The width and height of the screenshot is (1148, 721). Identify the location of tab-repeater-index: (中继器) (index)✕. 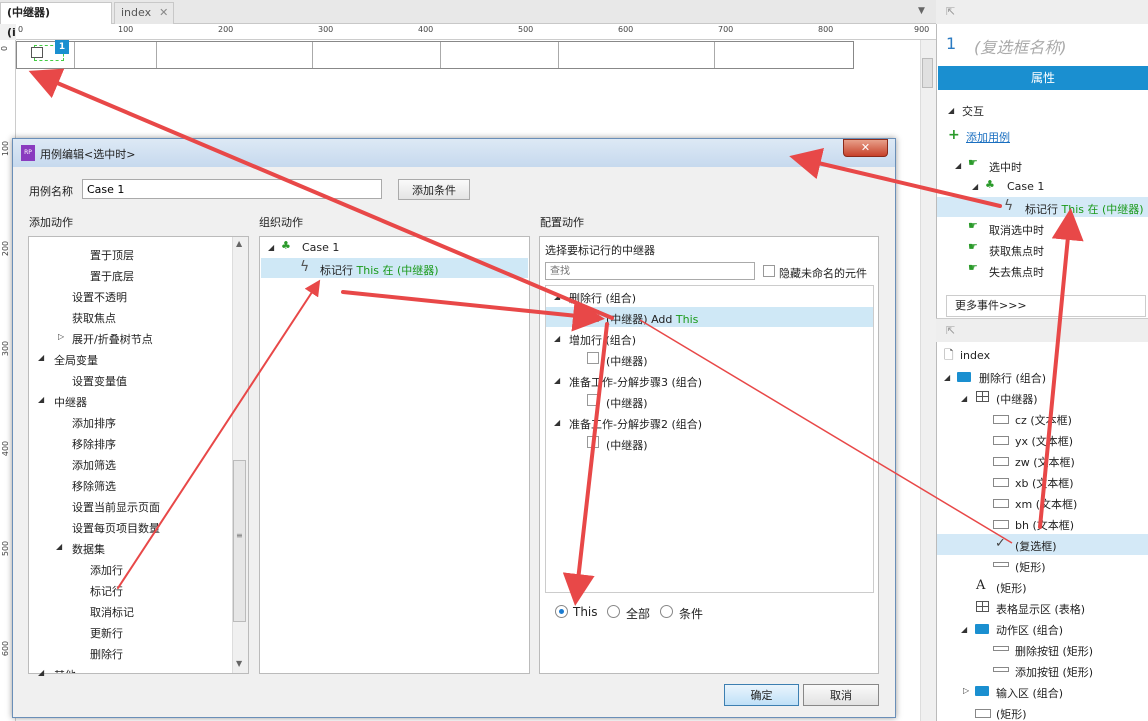
(56, 20).